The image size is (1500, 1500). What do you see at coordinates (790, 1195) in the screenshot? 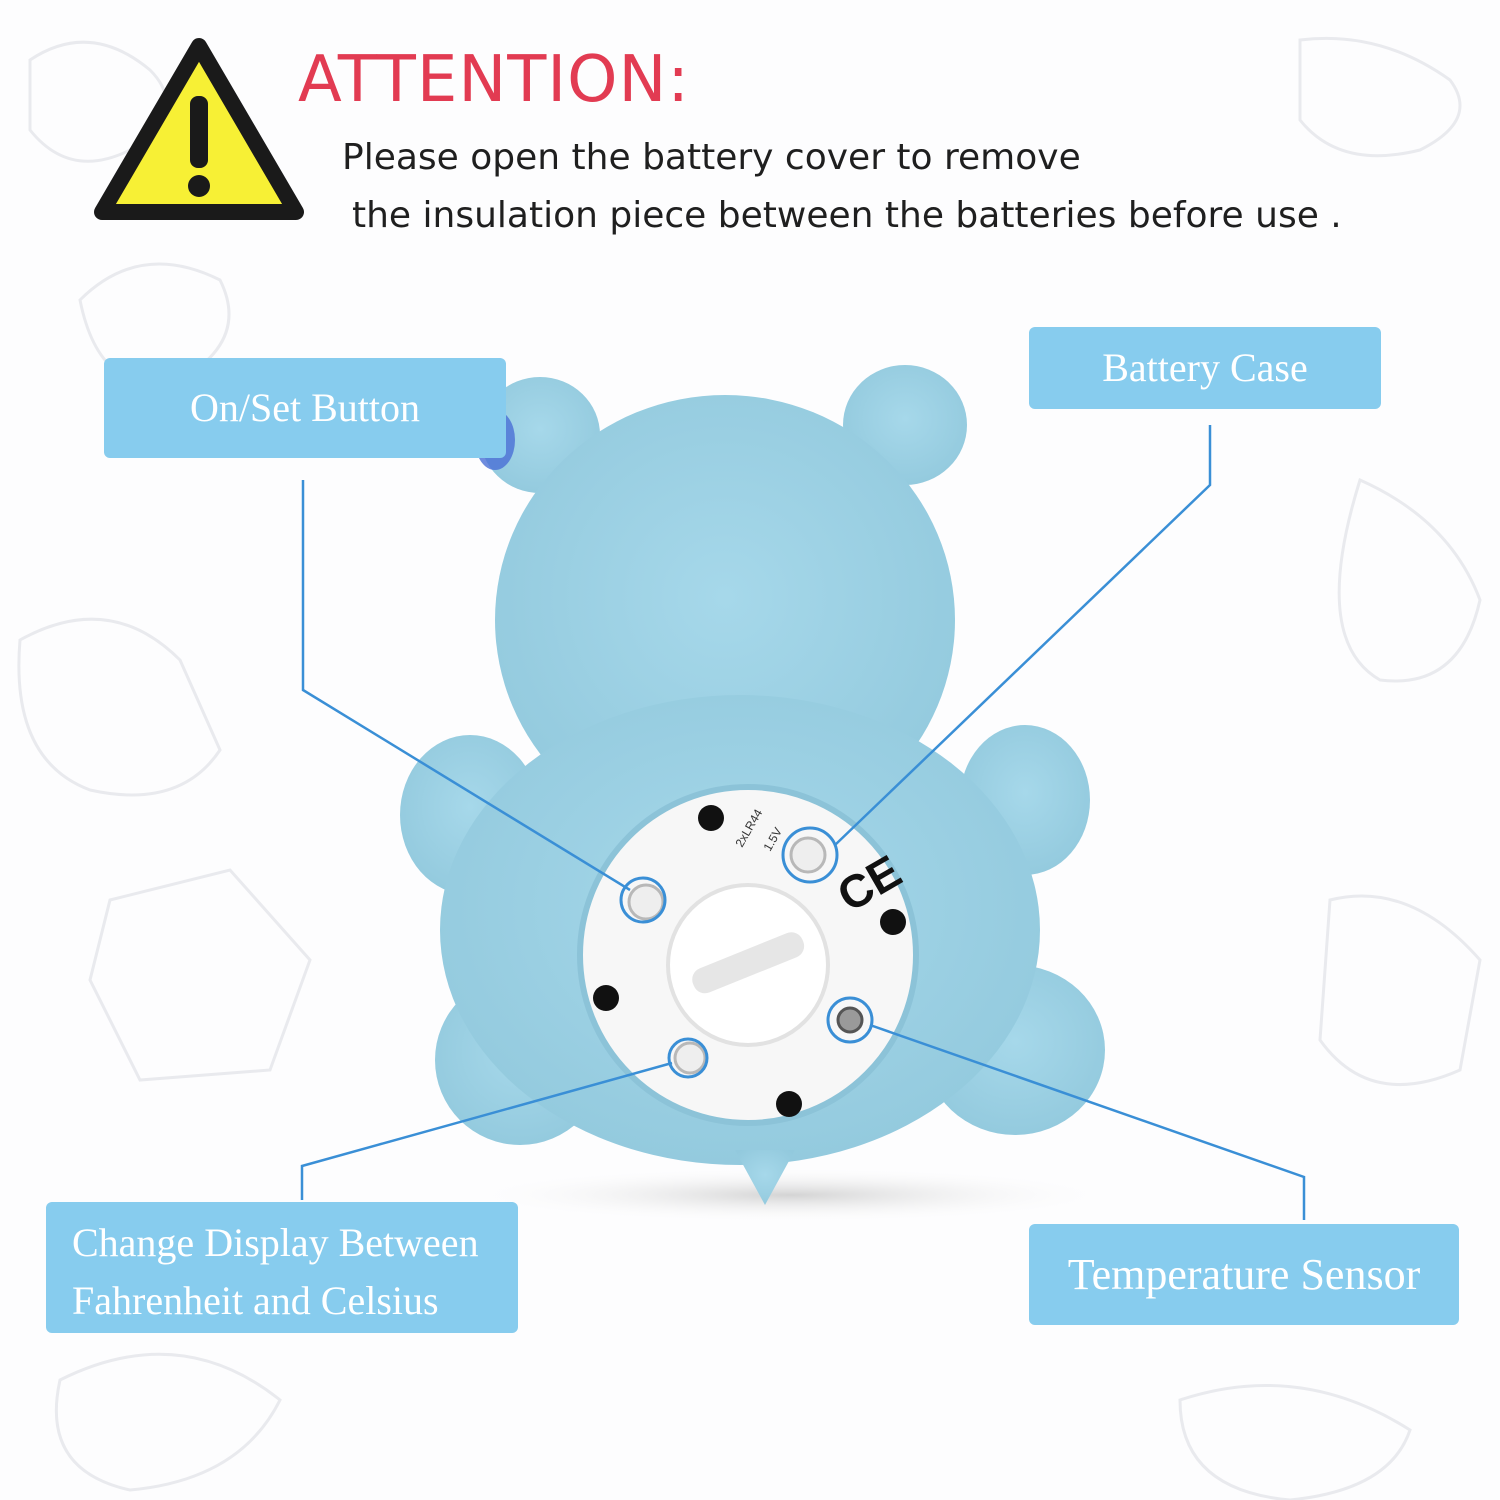
I see `ground-shadow` at bounding box center [790, 1195].